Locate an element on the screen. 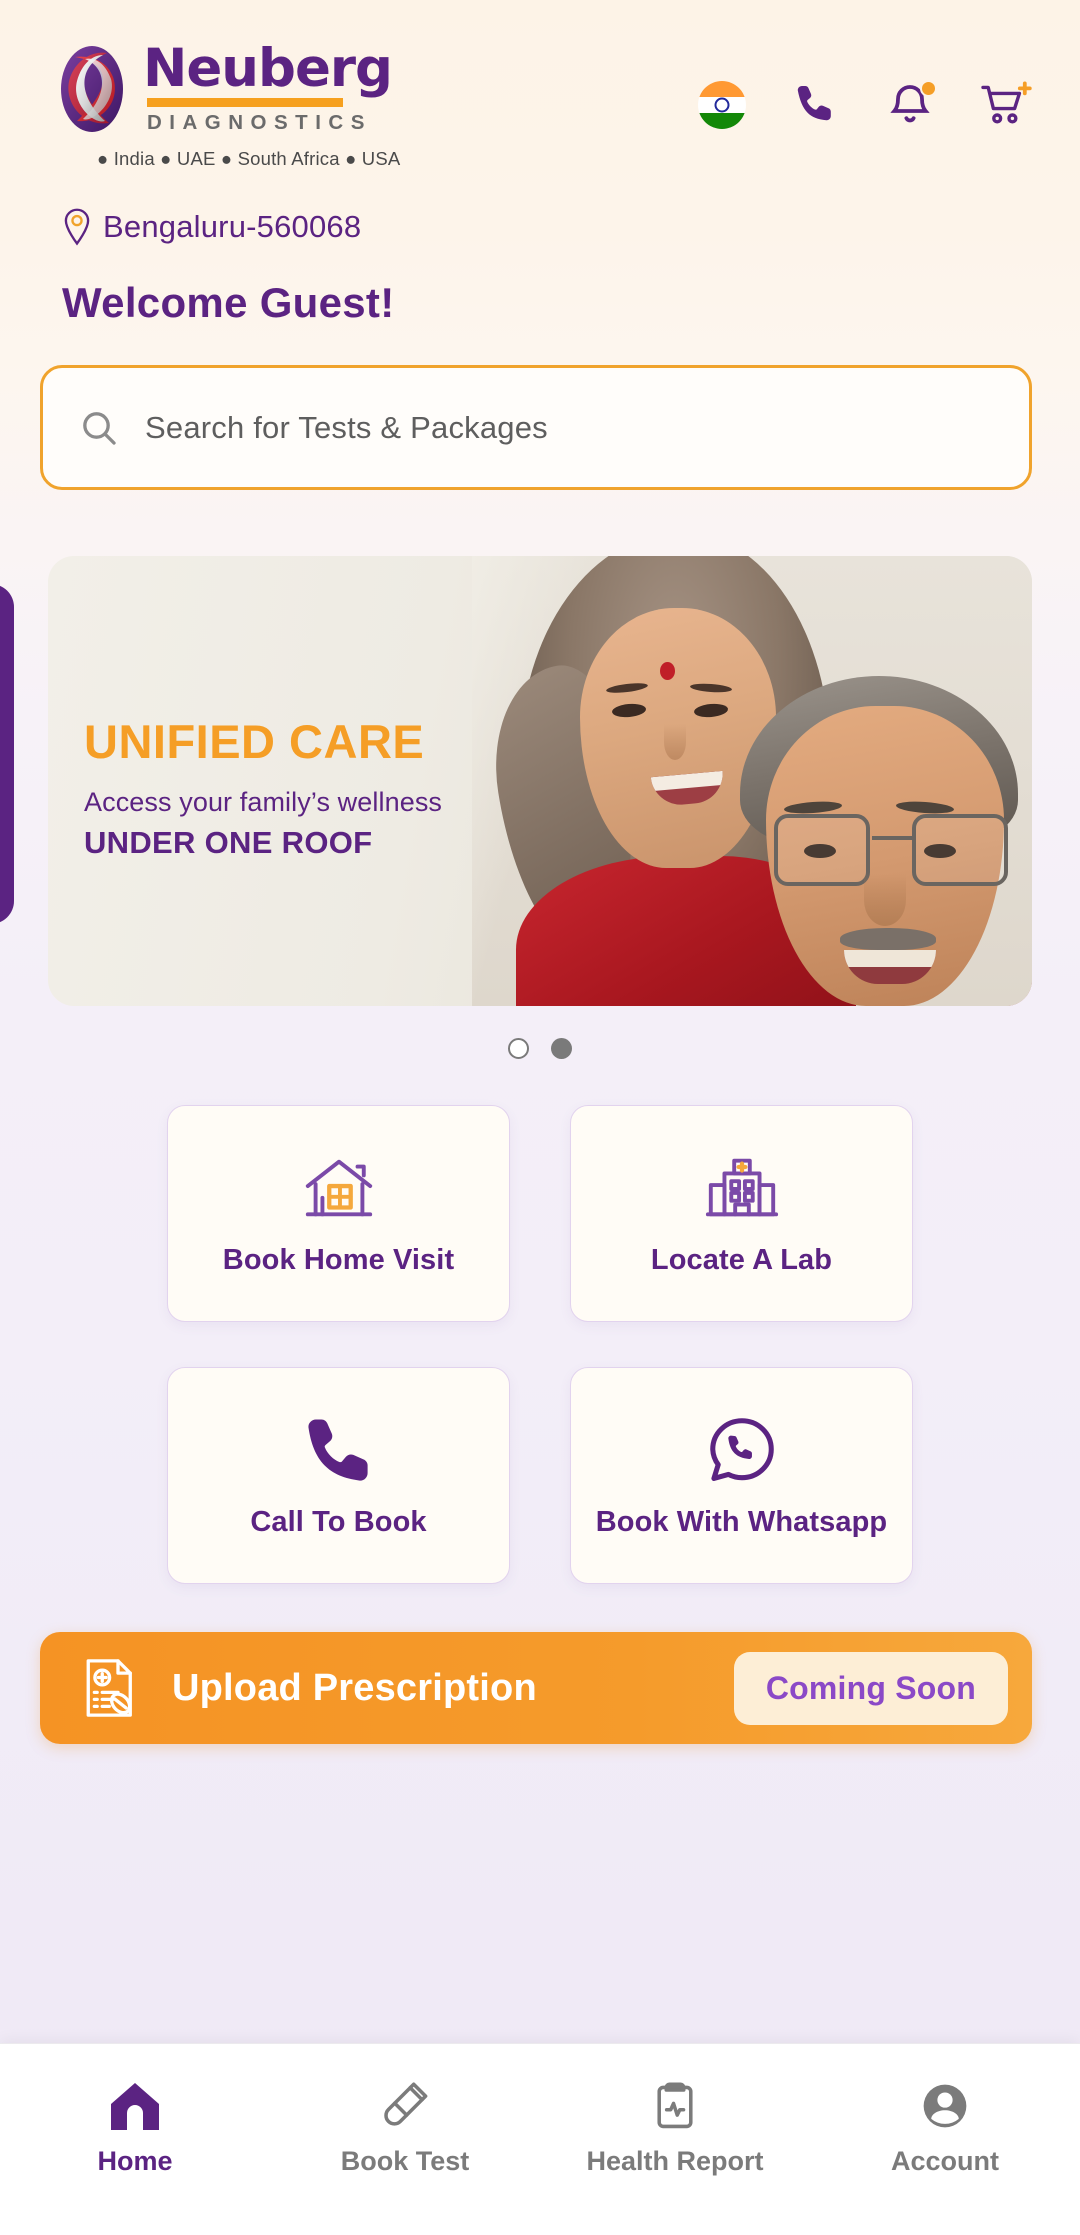 This screenshot has height=2235, width=1080. coming-soon-badge: Coming Soon is located at coordinates (870, 1688).